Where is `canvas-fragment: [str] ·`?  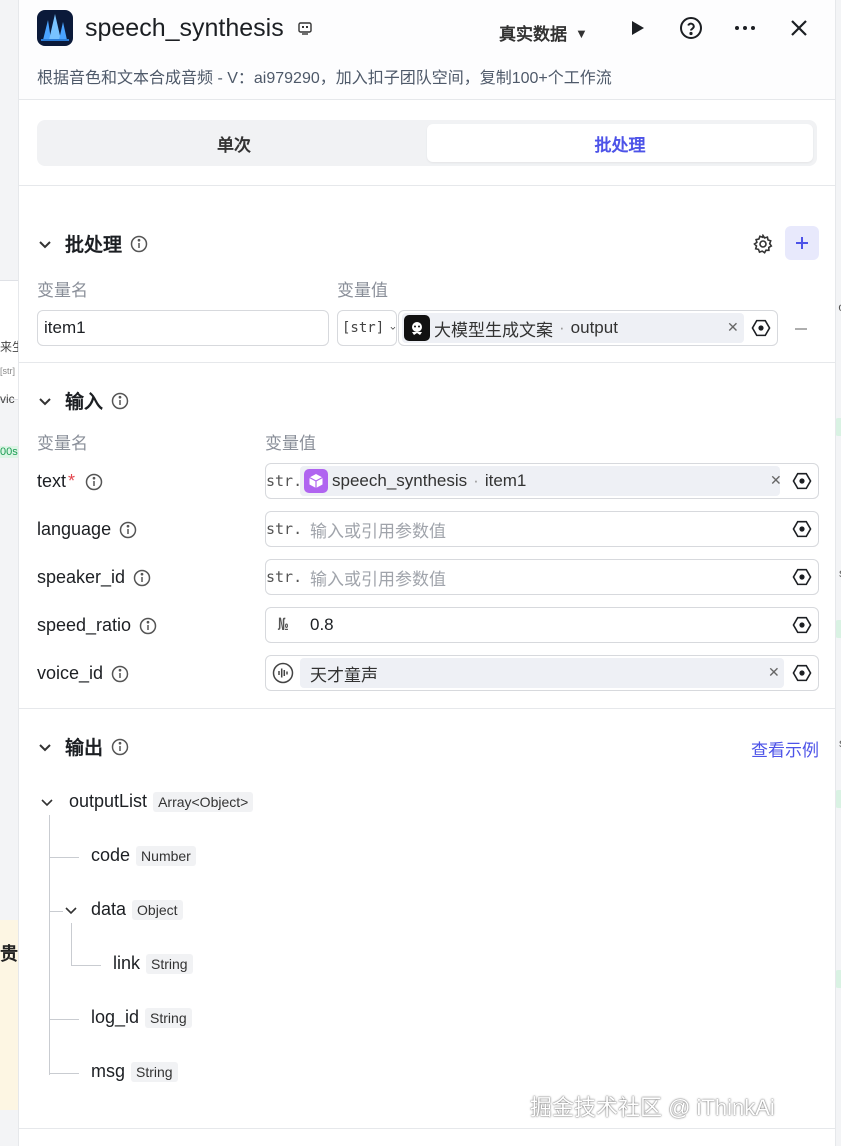 canvas-fragment: [str] · is located at coordinates (10, 371).